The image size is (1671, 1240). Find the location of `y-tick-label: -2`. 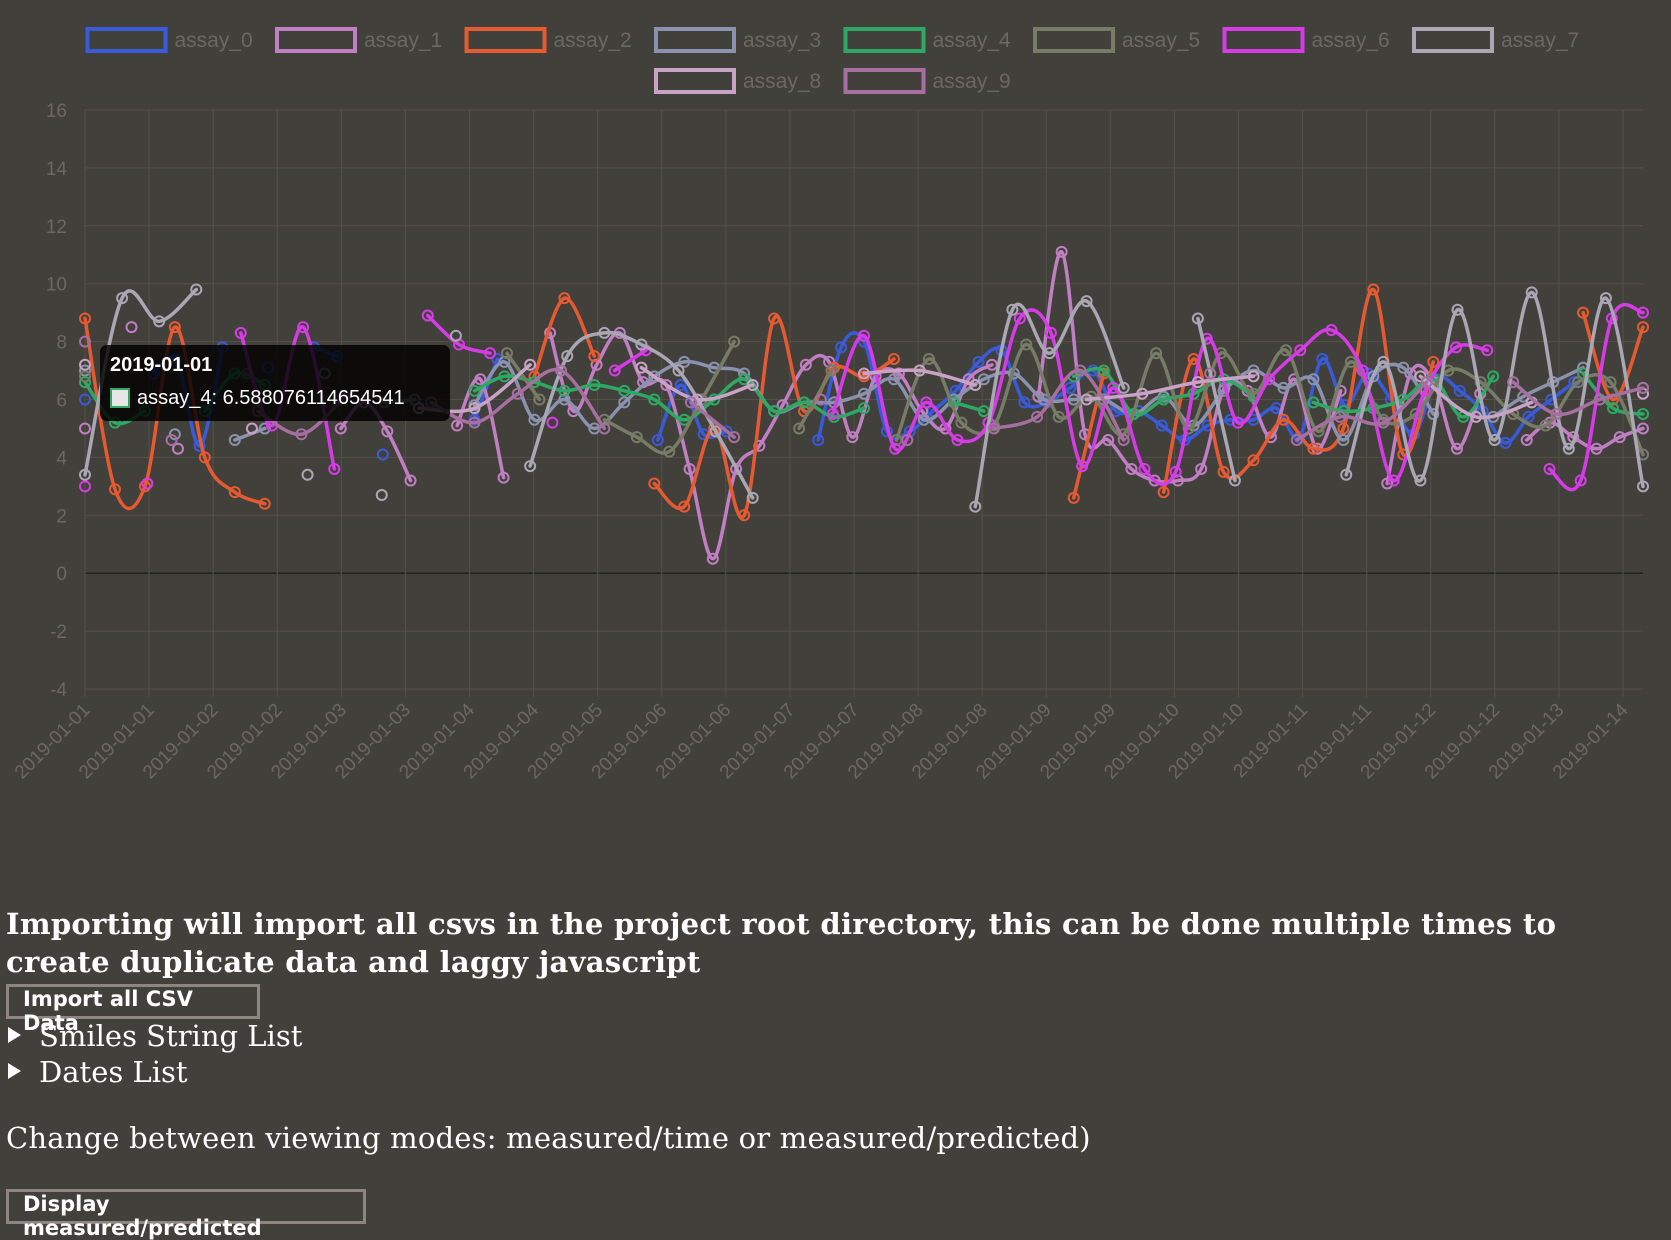

y-tick-label: -2 is located at coordinates (58, 632).